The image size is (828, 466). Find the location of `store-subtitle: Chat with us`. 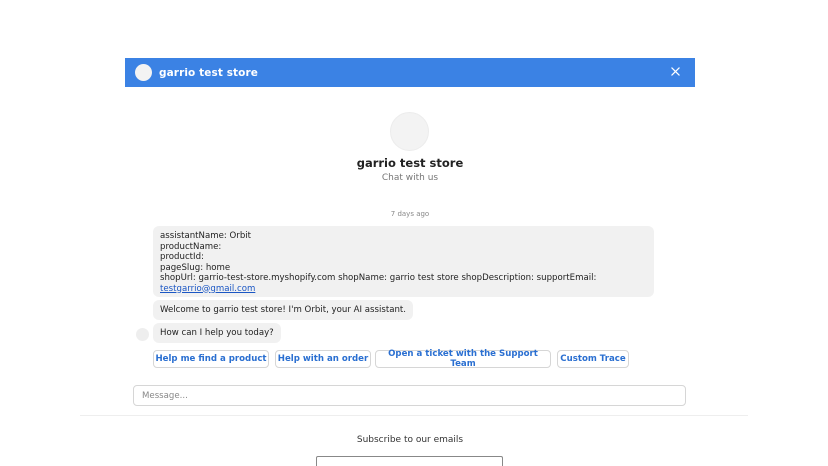

store-subtitle: Chat with us is located at coordinates (410, 178).